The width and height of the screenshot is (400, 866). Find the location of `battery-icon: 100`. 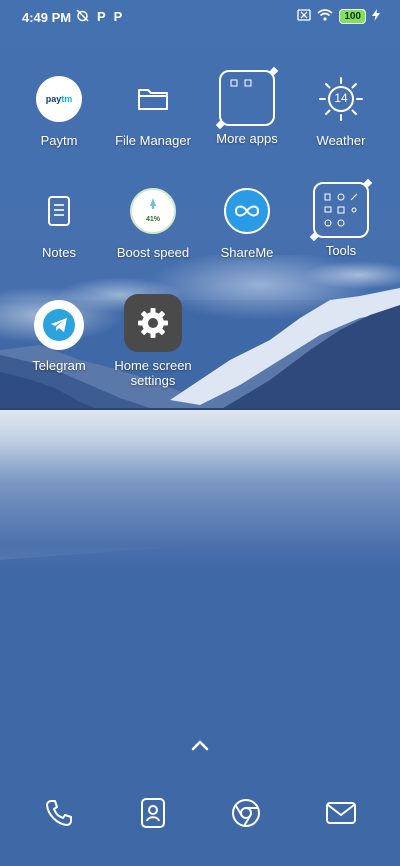

battery-icon: 100 is located at coordinates (352, 16).